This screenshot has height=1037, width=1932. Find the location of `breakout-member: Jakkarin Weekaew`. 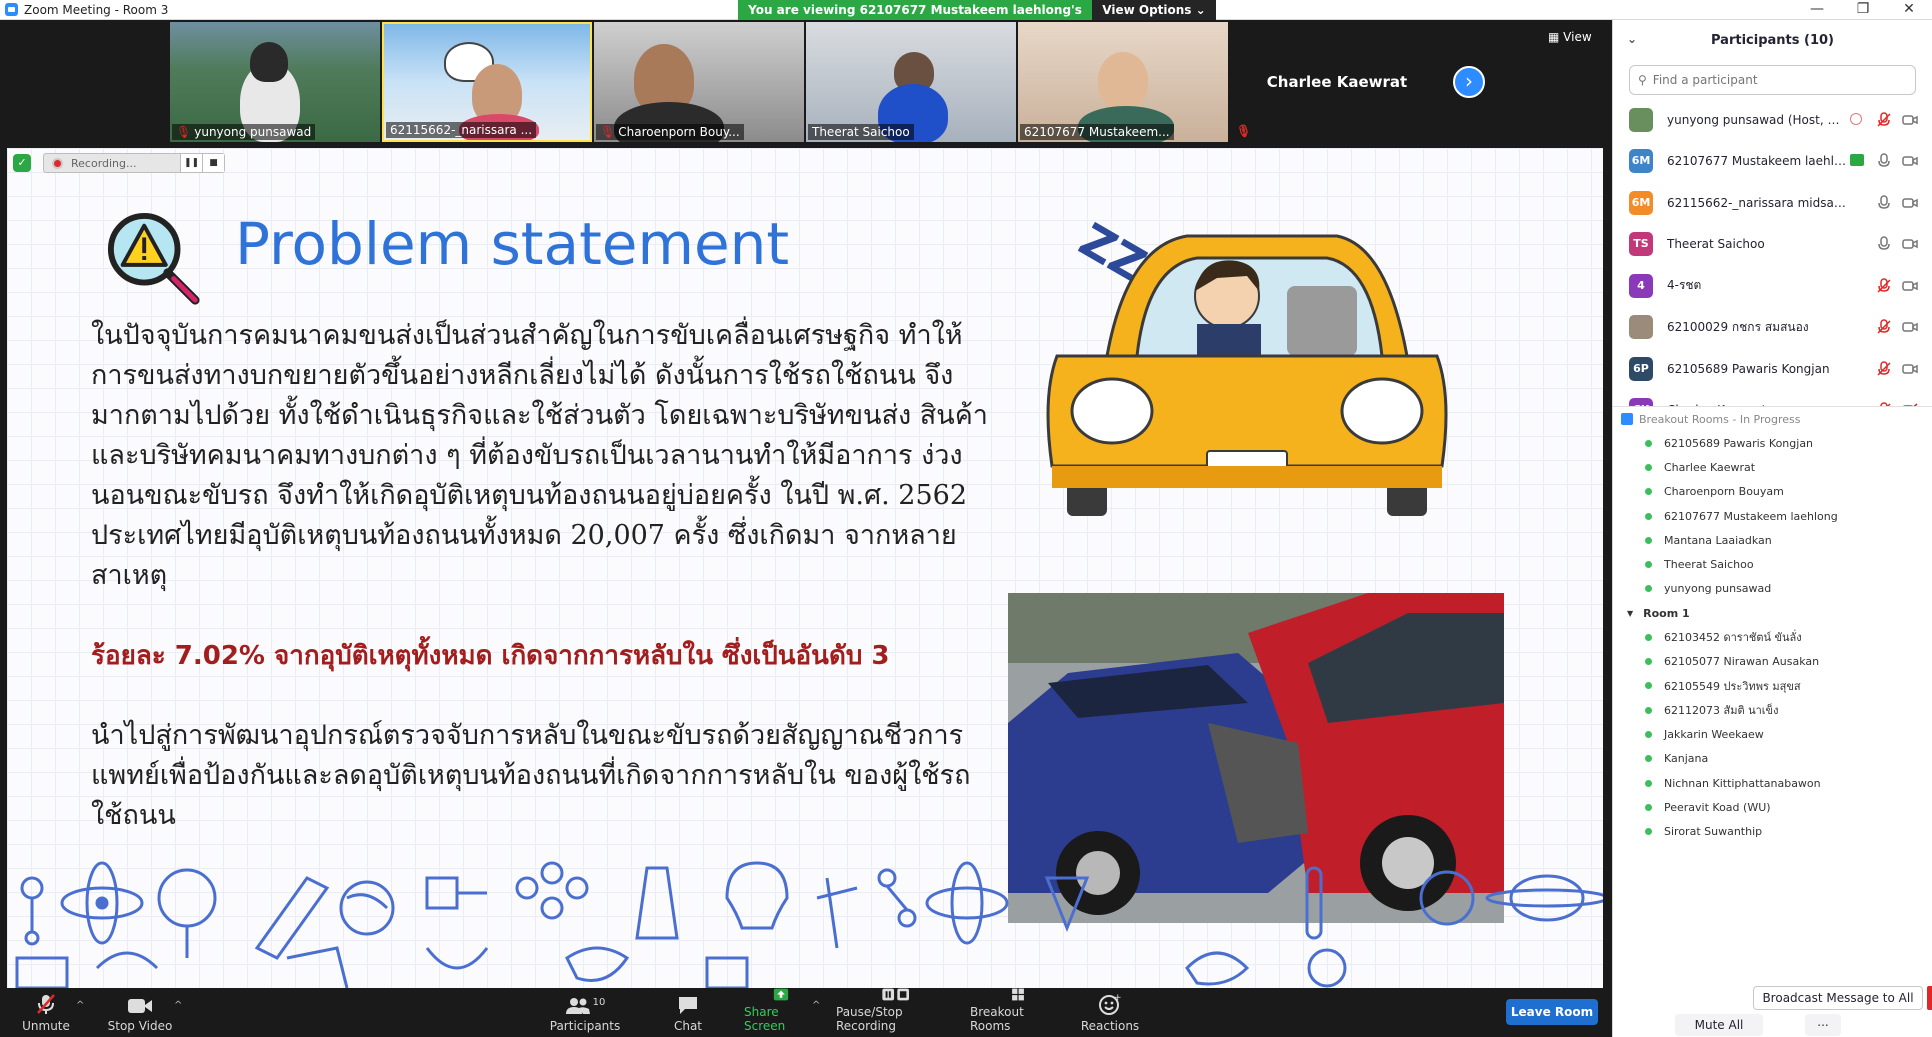

breakout-member: Jakkarin Weekaew is located at coordinates (1772, 734).